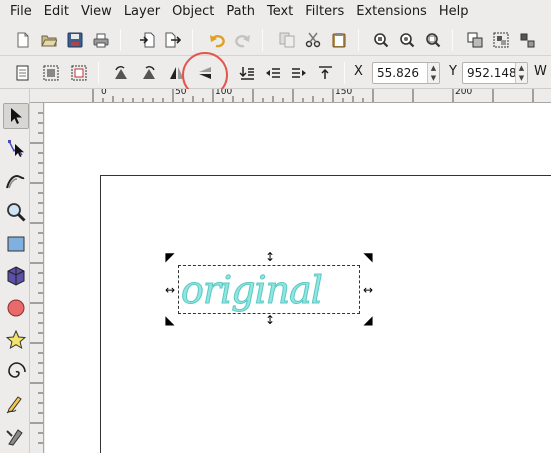 Image resolution: width=551 pixels, height=453 pixels. Describe the element at coordinates (23, 40) in the screenshot. I see `new-document-icon` at that location.